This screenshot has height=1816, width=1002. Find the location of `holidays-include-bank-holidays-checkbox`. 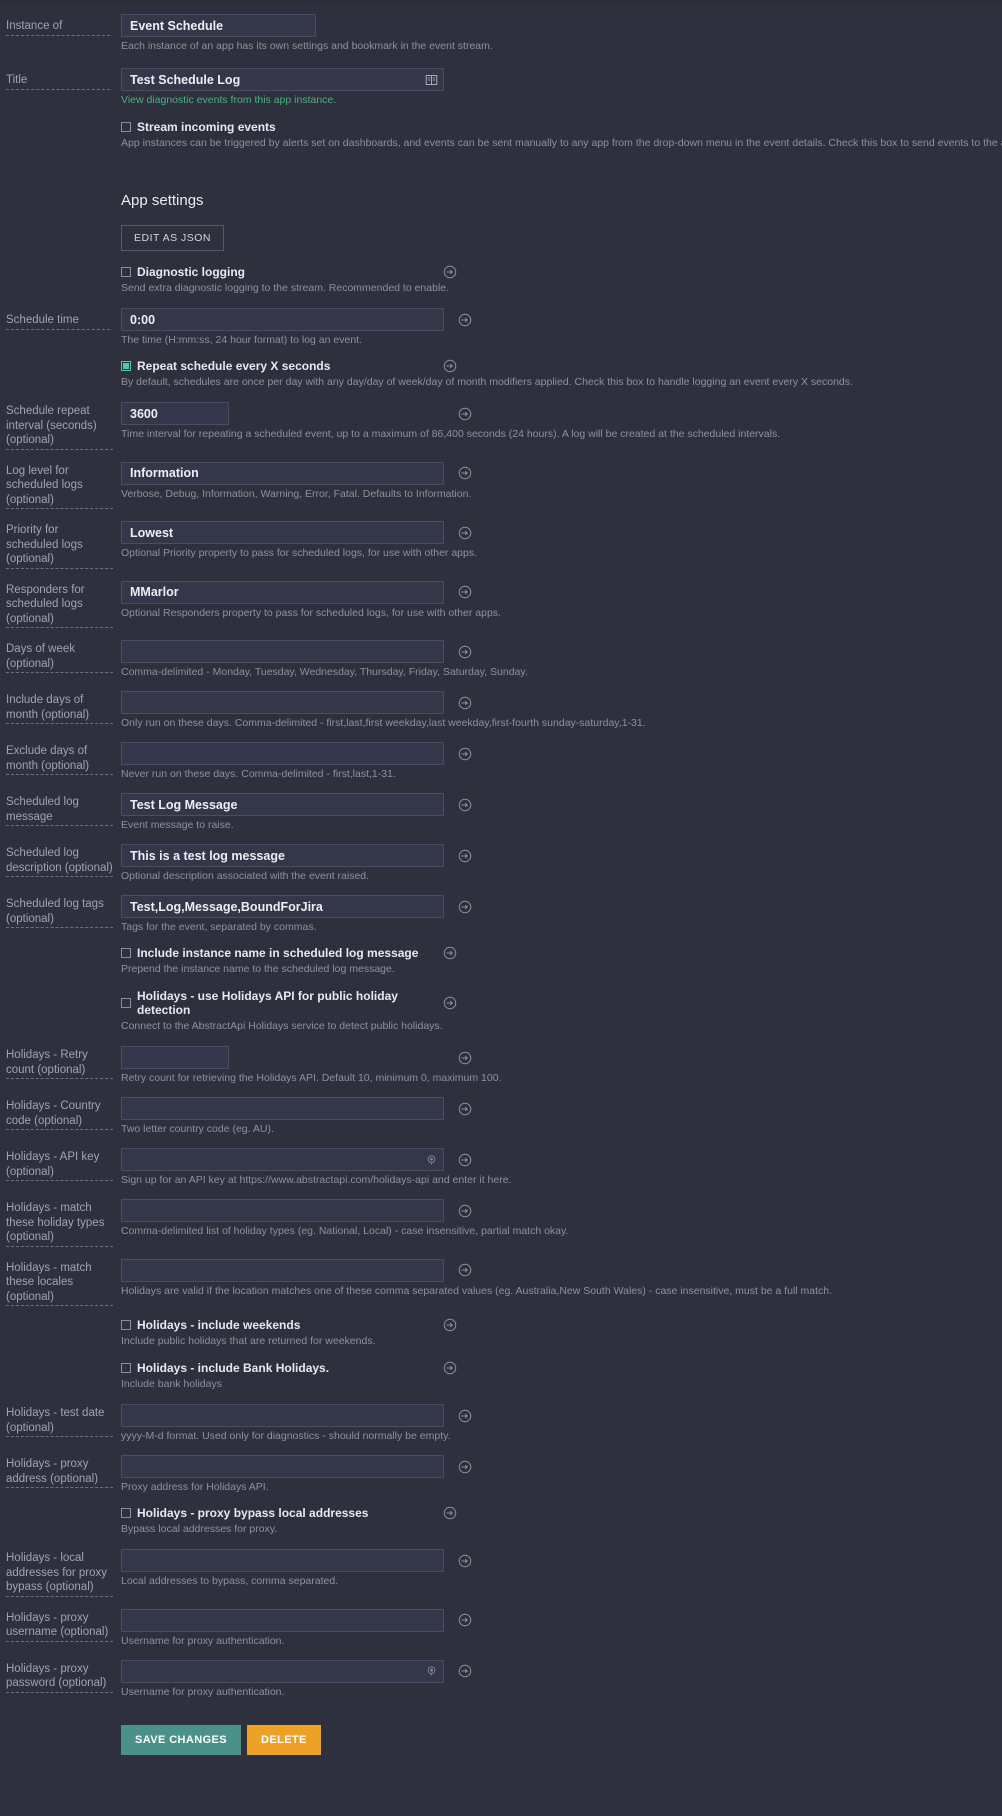

holidays-include-bank-holidays-checkbox is located at coordinates (126, 1368).